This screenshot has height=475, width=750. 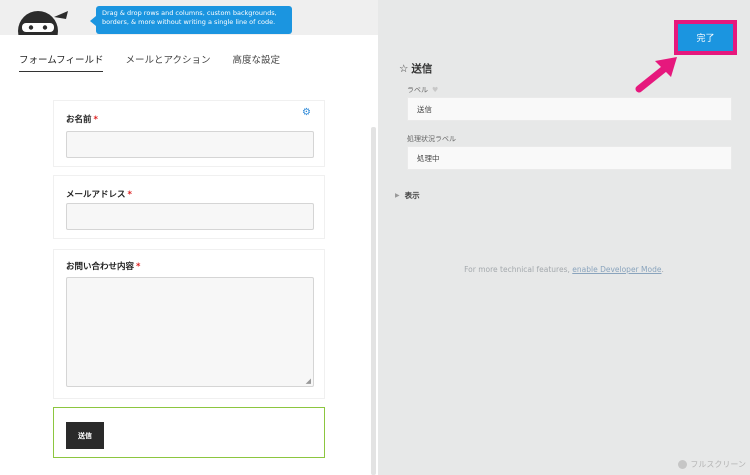 I want to click on enable-developer-mode-link: enable Developer Mode, so click(x=616, y=269).